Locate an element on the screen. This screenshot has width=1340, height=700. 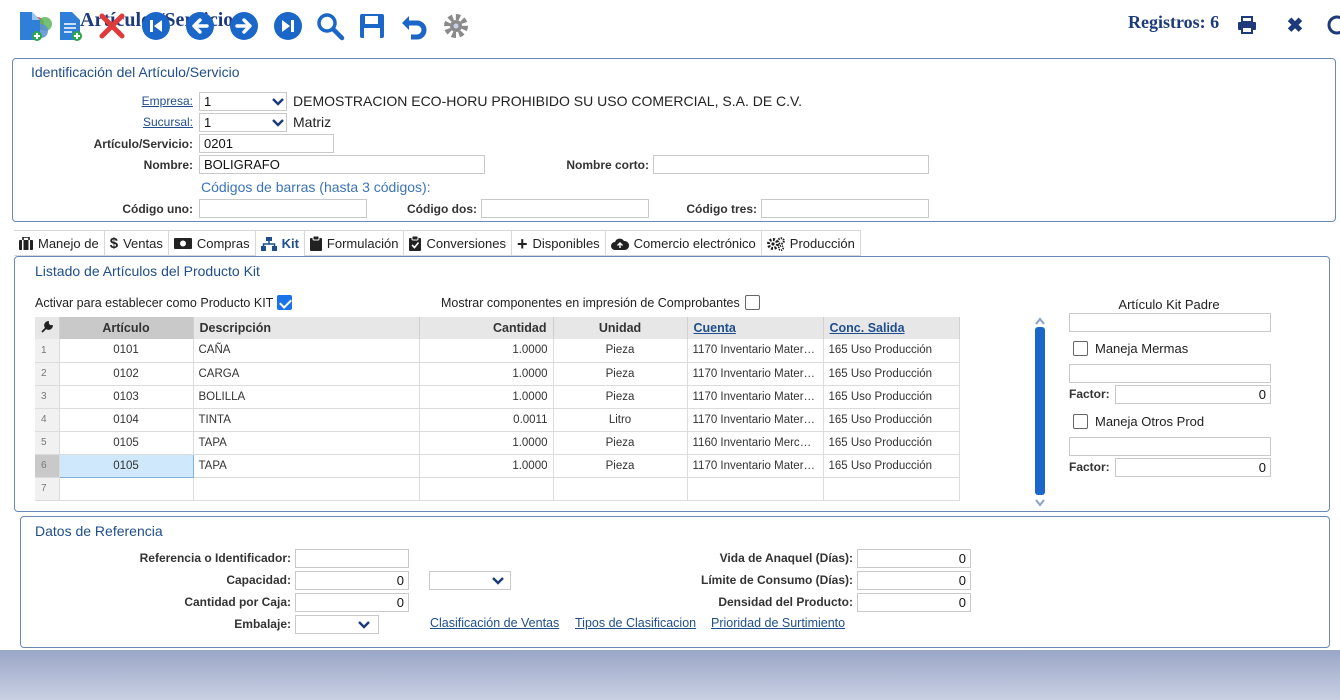
previous-record-icon is located at coordinates (200, 26).